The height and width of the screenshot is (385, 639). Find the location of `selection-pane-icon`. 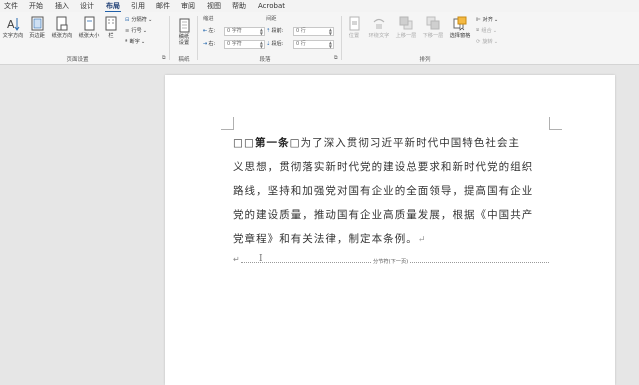

selection-pane-icon is located at coordinates (460, 23).